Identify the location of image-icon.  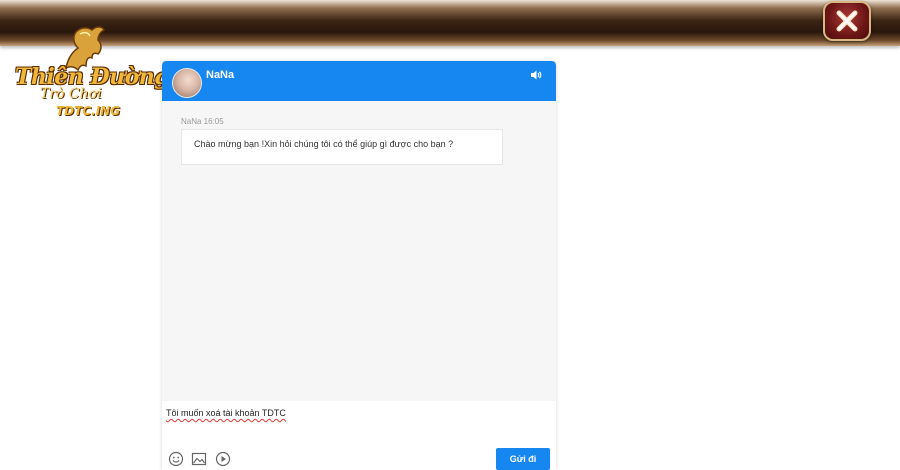
(199, 459).